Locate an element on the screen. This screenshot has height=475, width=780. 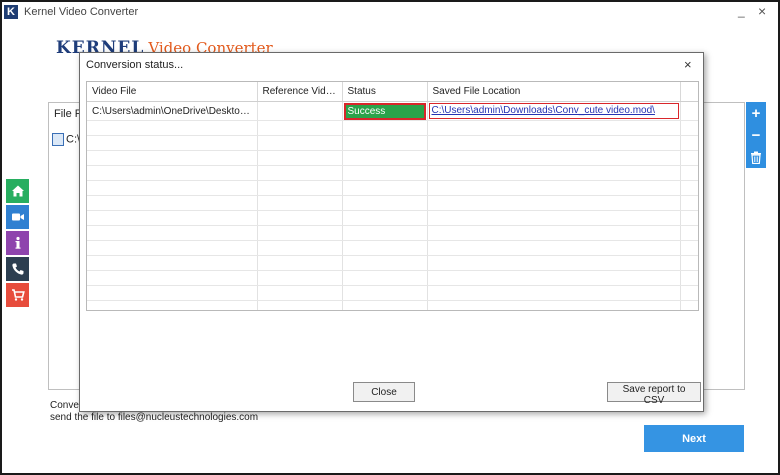
column-header-saved-location: Saved File Location is located at coordinates (554, 92).